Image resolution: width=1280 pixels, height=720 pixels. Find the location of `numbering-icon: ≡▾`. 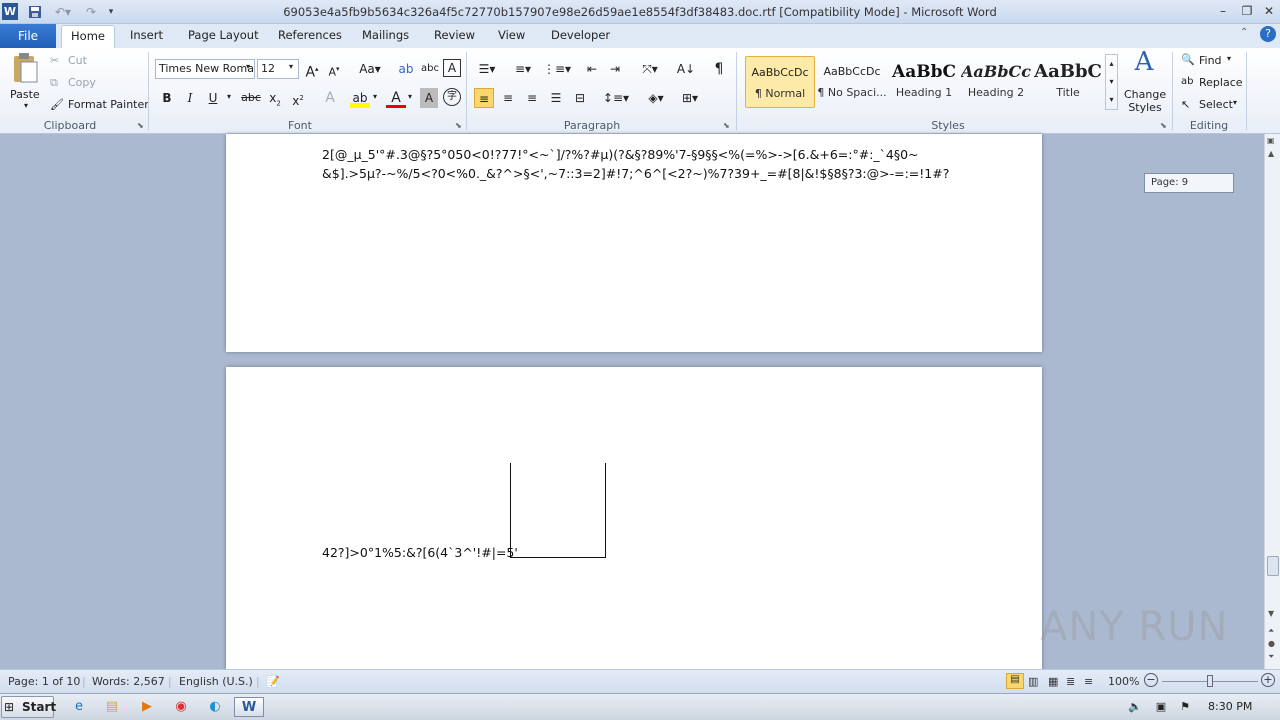

numbering-icon: ≡▾ is located at coordinates (523, 69).